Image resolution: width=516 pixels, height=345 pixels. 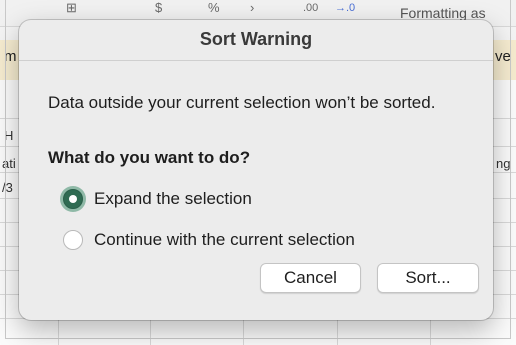 What do you see at coordinates (224, 240) in the screenshot?
I see `option-label: Continue with the current selection` at bounding box center [224, 240].